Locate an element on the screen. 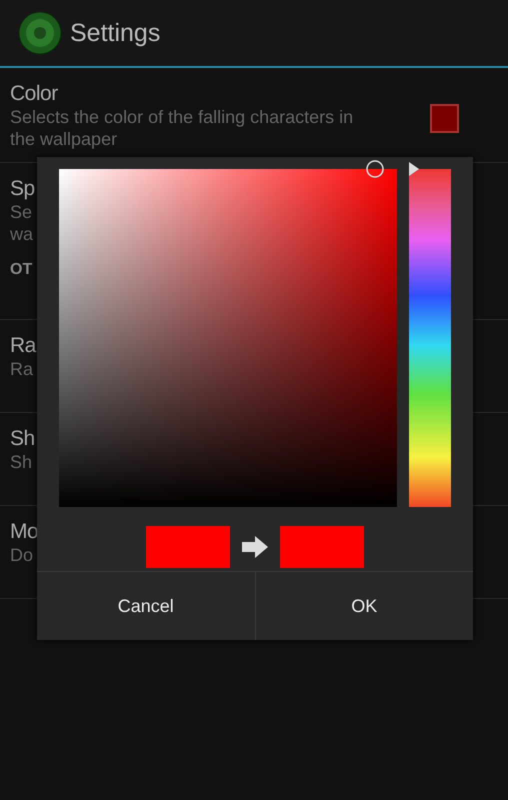 The image size is (508, 800). preference-summary: Ra is located at coordinates (22, 369).